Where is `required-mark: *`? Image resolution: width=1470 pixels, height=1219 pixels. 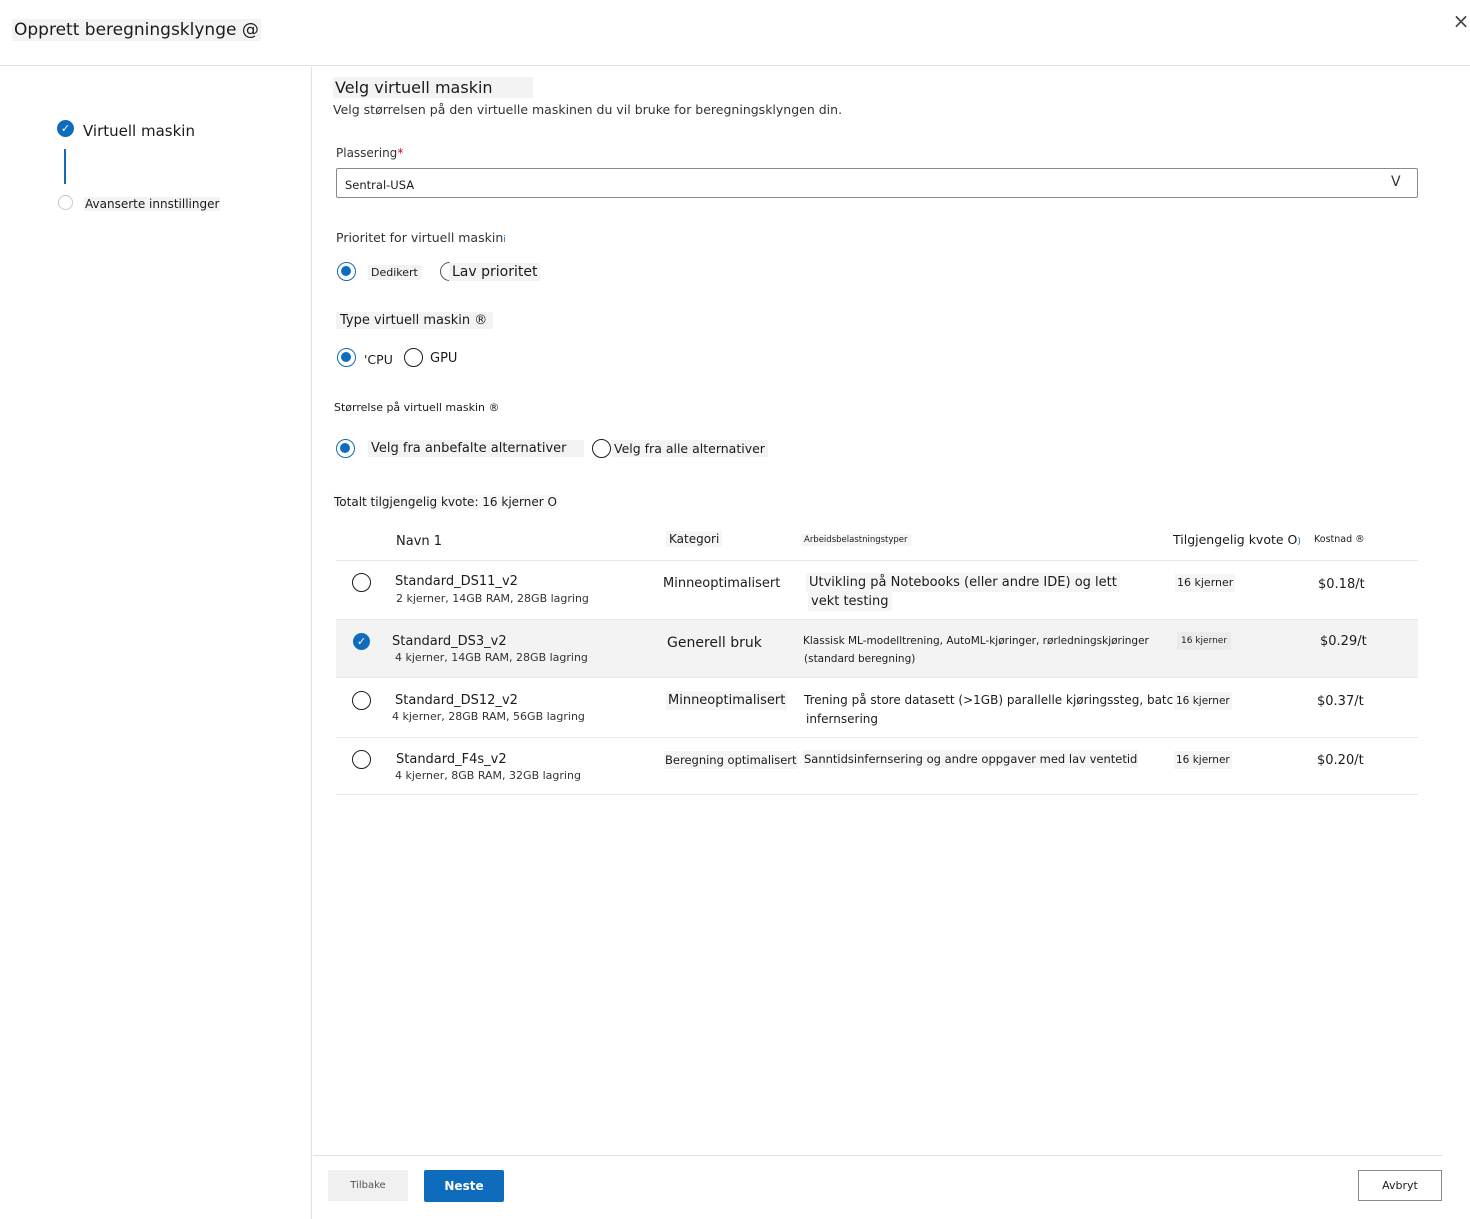
required-mark: * is located at coordinates (400, 153).